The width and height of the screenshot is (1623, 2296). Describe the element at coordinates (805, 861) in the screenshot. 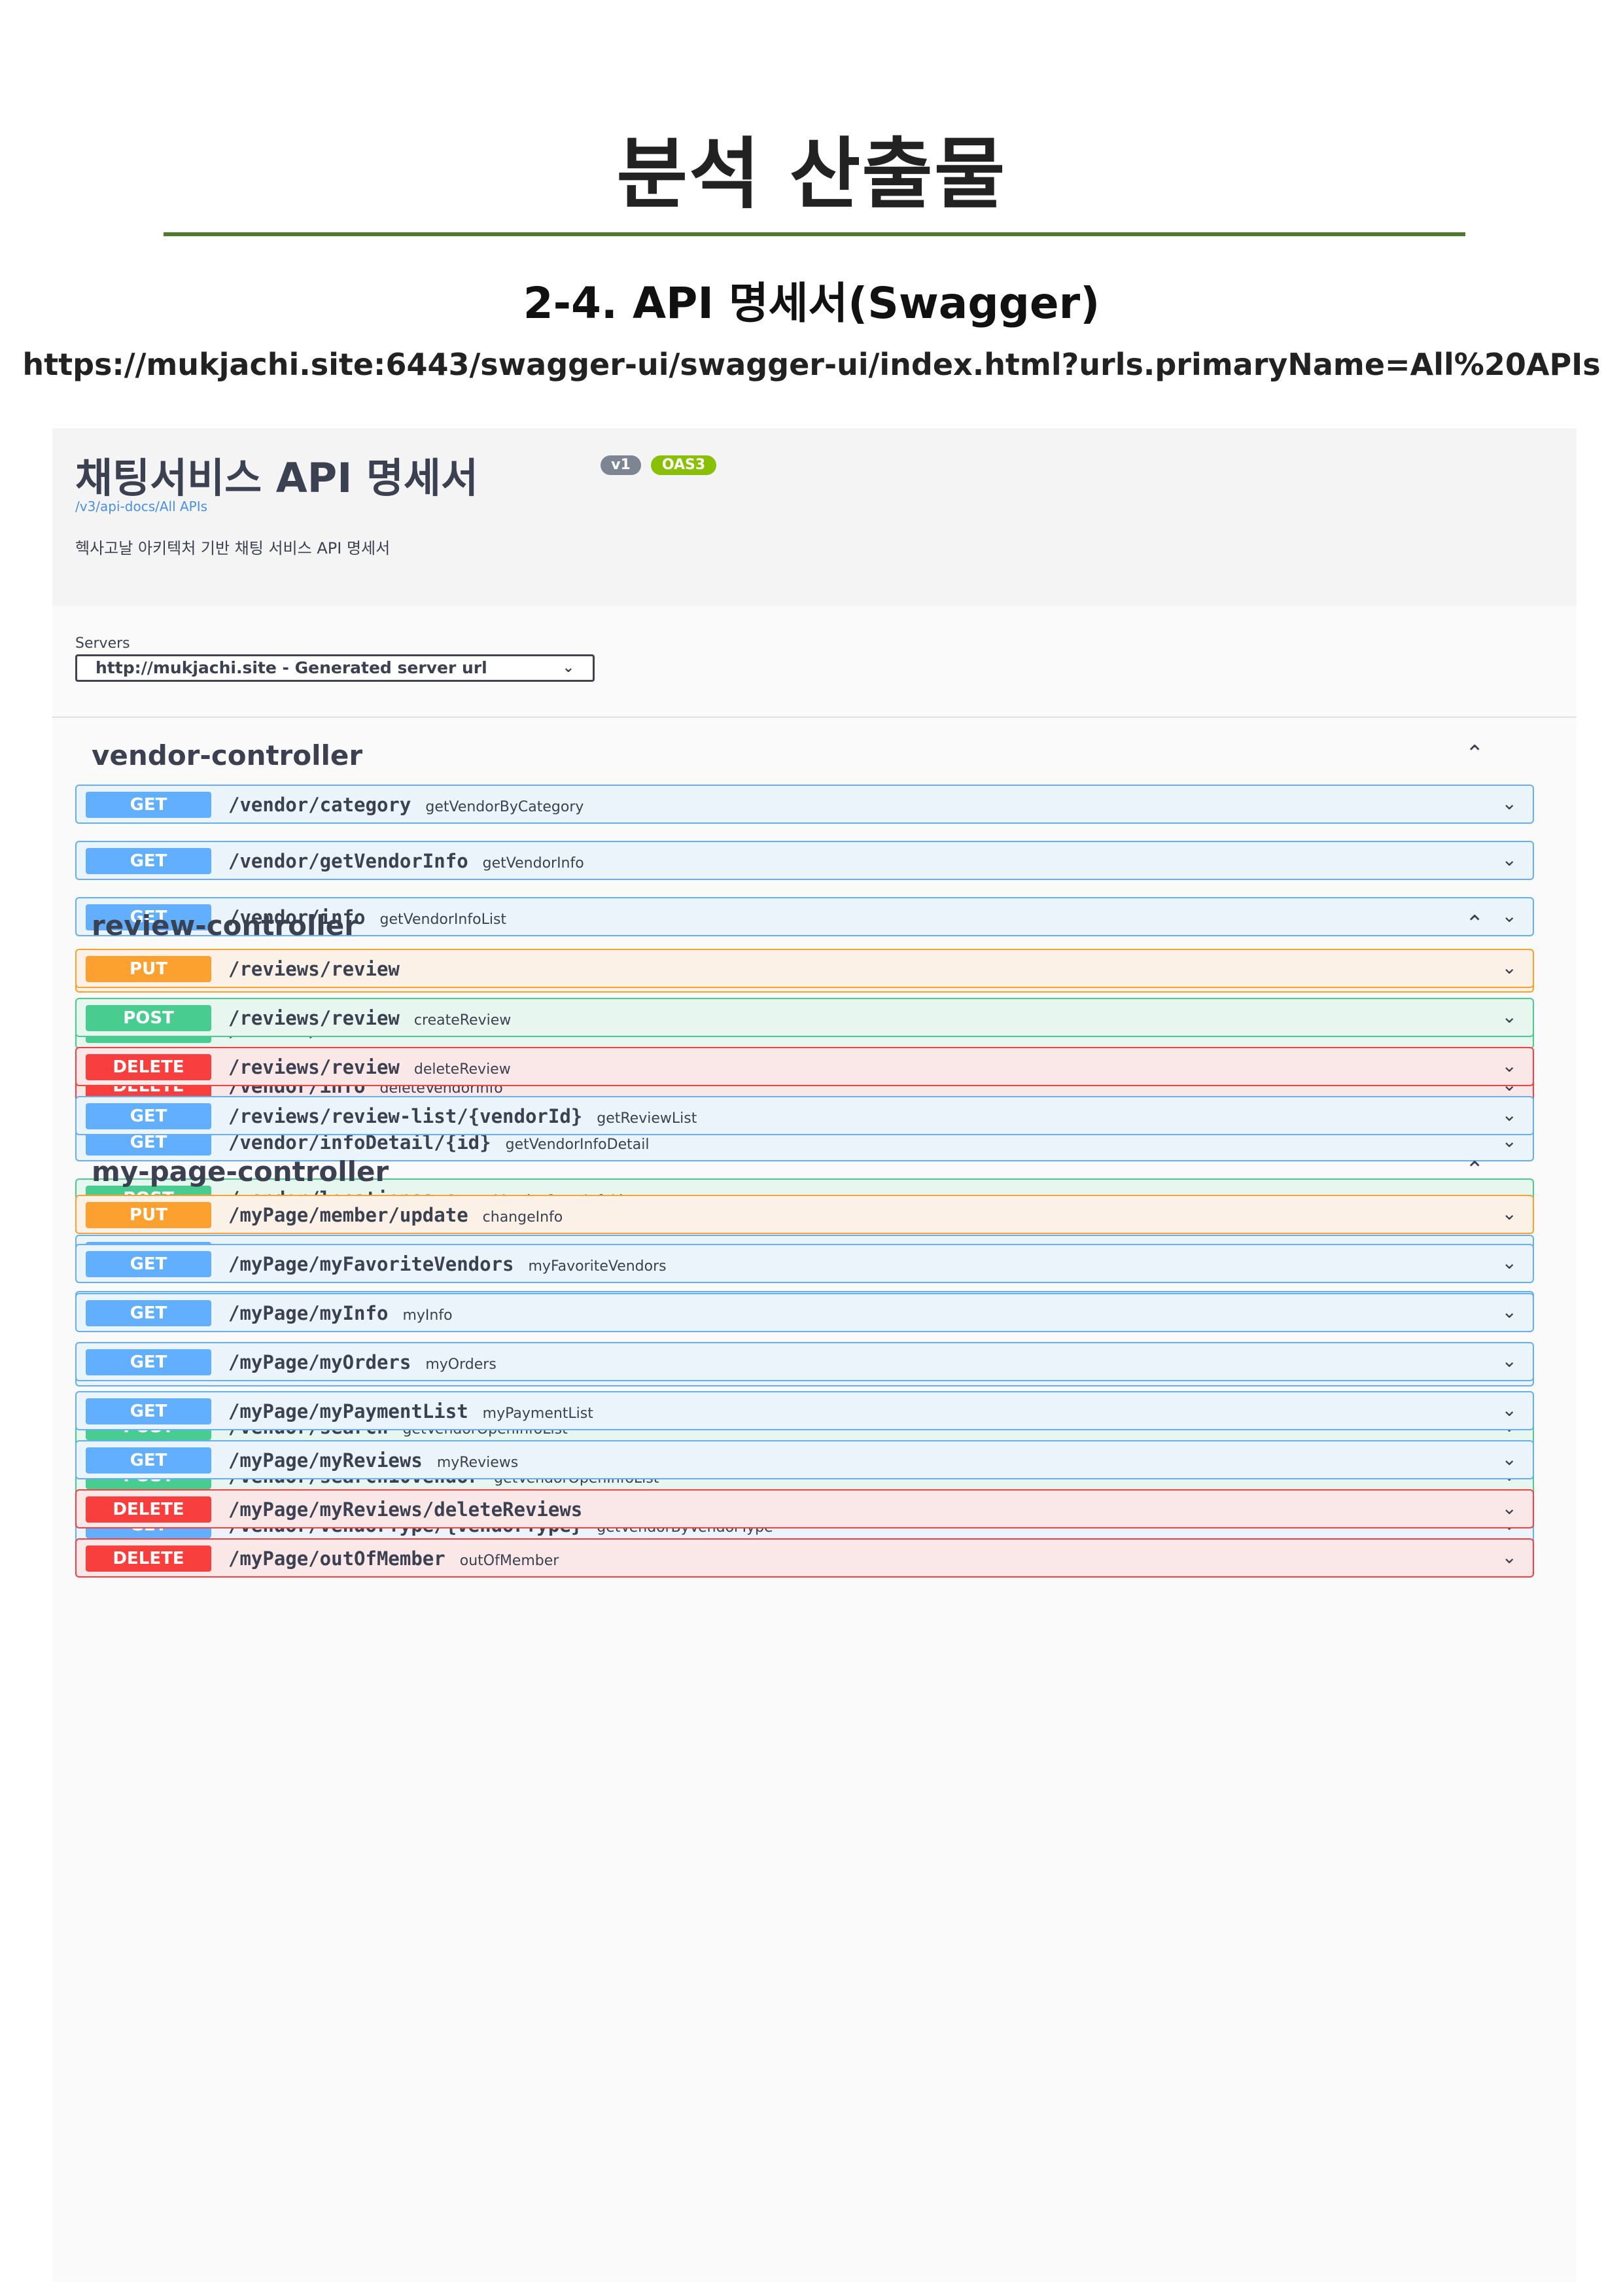

I see `operation-row: GET/vendor/getVendorInfo getVendorInfo ⌄` at that location.